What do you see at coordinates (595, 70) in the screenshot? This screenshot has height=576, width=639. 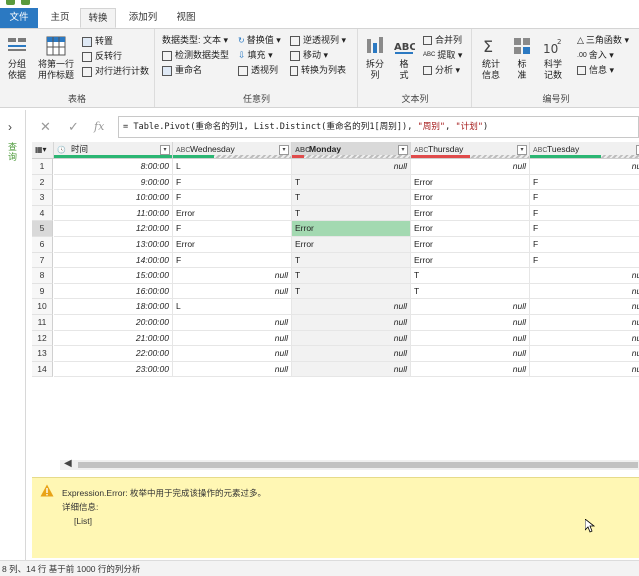 I see `information-button: 信息 ▾` at bounding box center [595, 70].